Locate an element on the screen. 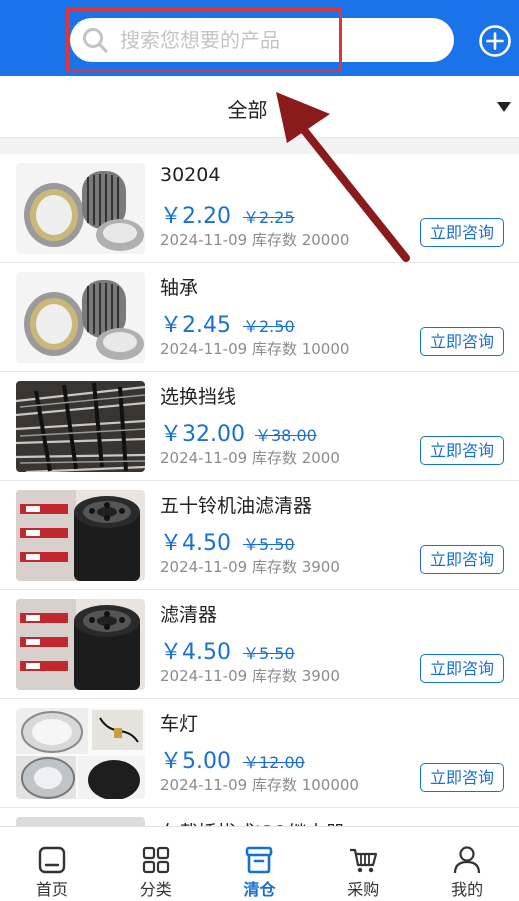 Image resolution: width=519 pixels, height=901 pixels. nav-label: 分类 is located at coordinates (155, 889).